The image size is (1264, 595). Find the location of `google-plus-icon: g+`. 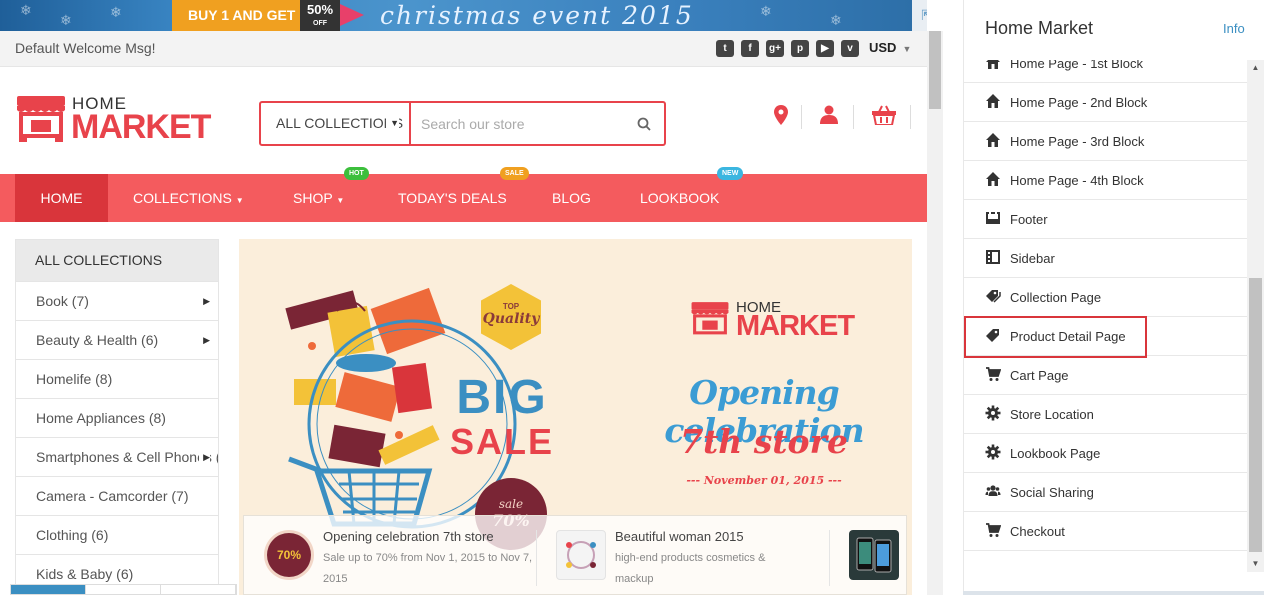

google-plus-icon: g+ is located at coordinates (775, 48).